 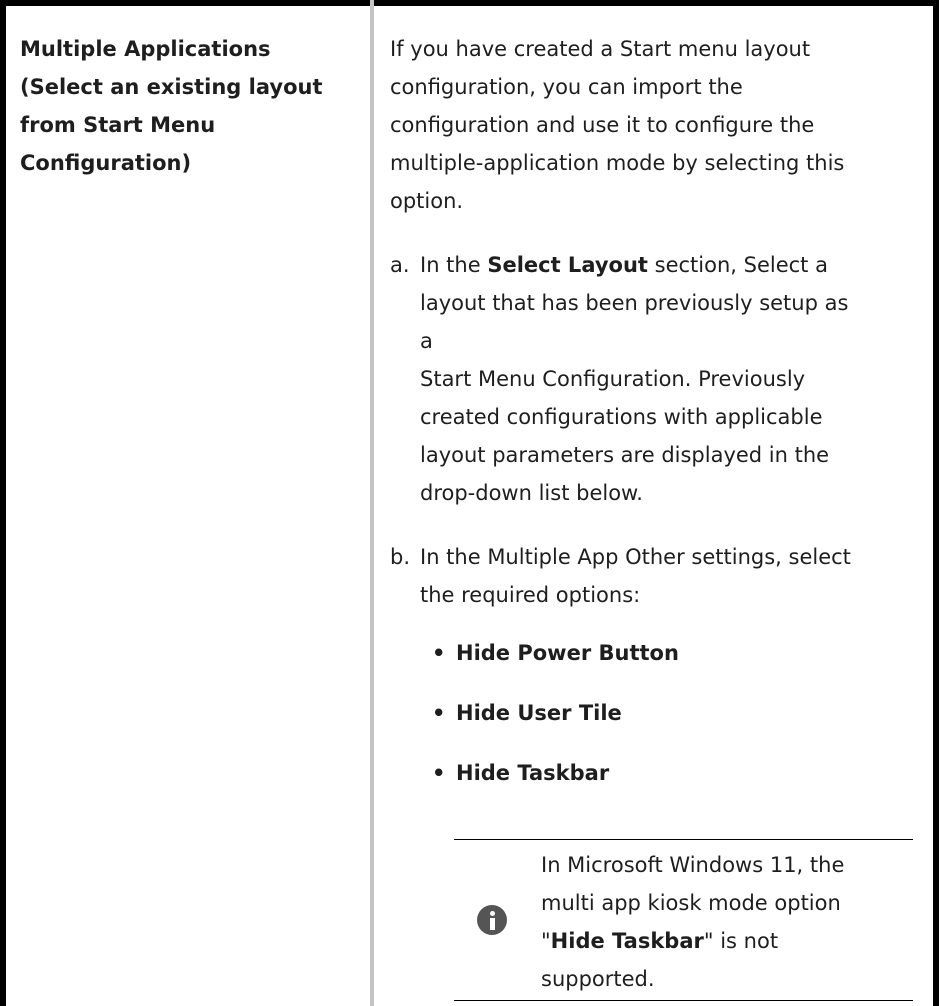 I want to click on step-a-line: created configurations with applicable, so click(x=621, y=417).